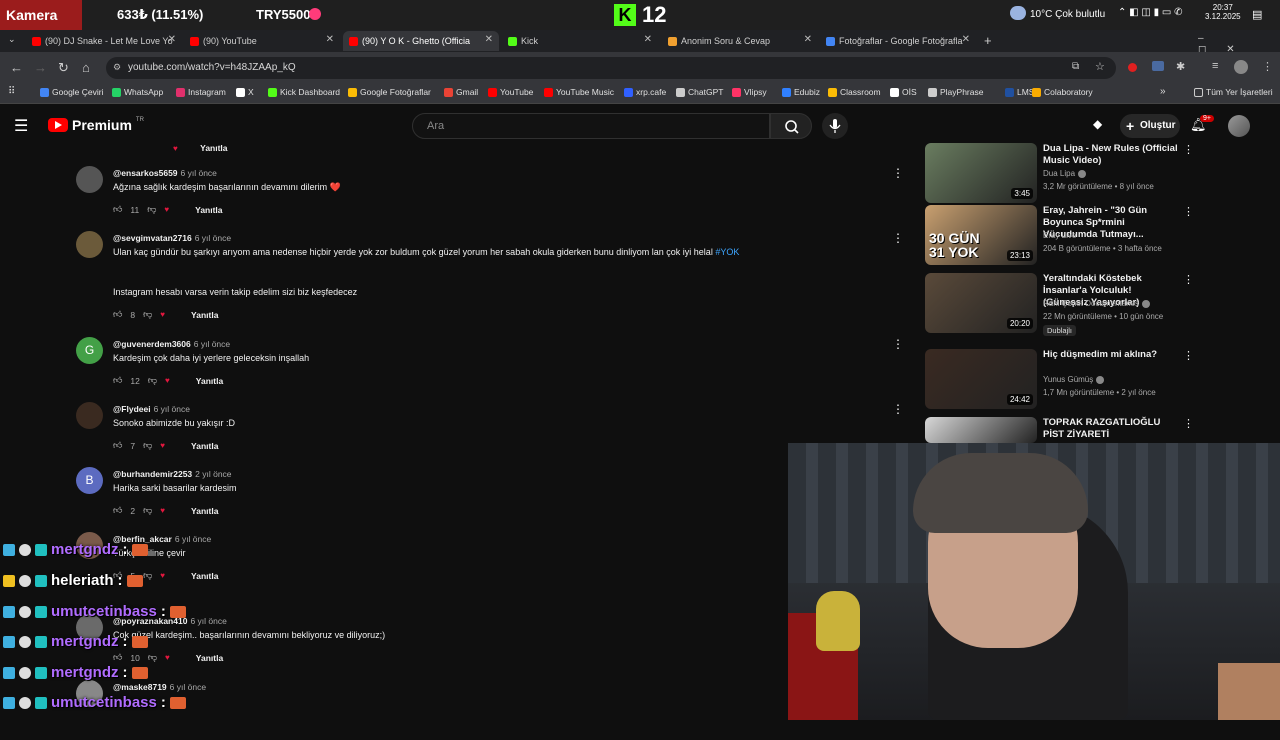 The height and width of the screenshot is (740, 1280). Describe the element at coordinates (749, 92) in the screenshot. I see `bookmark-12: Vlipsy` at that location.